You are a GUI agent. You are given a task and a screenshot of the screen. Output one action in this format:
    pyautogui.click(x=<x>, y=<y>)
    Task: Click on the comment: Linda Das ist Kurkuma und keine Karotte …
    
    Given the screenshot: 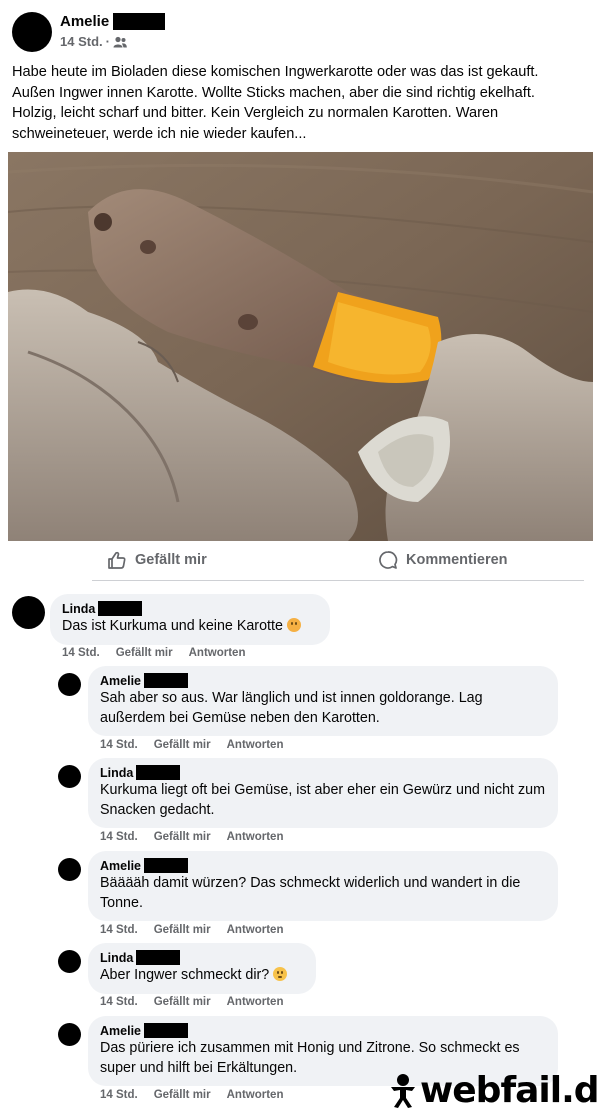 What is the action you would take?
    pyautogui.click(x=300, y=630)
    